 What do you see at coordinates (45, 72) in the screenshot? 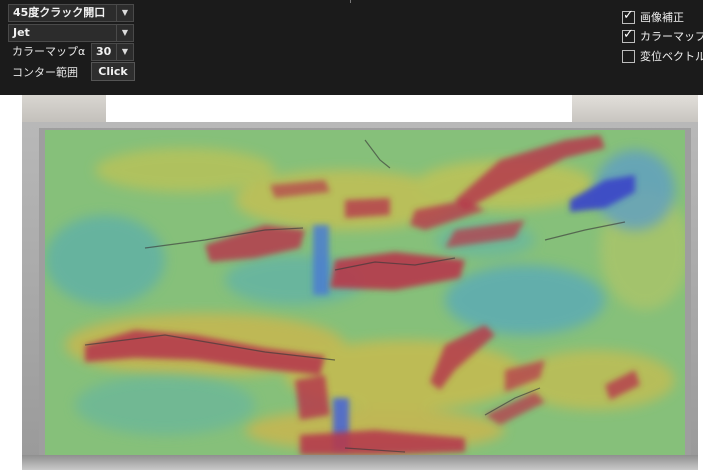
I see `contour-label: コンター範囲` at bounding box center [45, 72].